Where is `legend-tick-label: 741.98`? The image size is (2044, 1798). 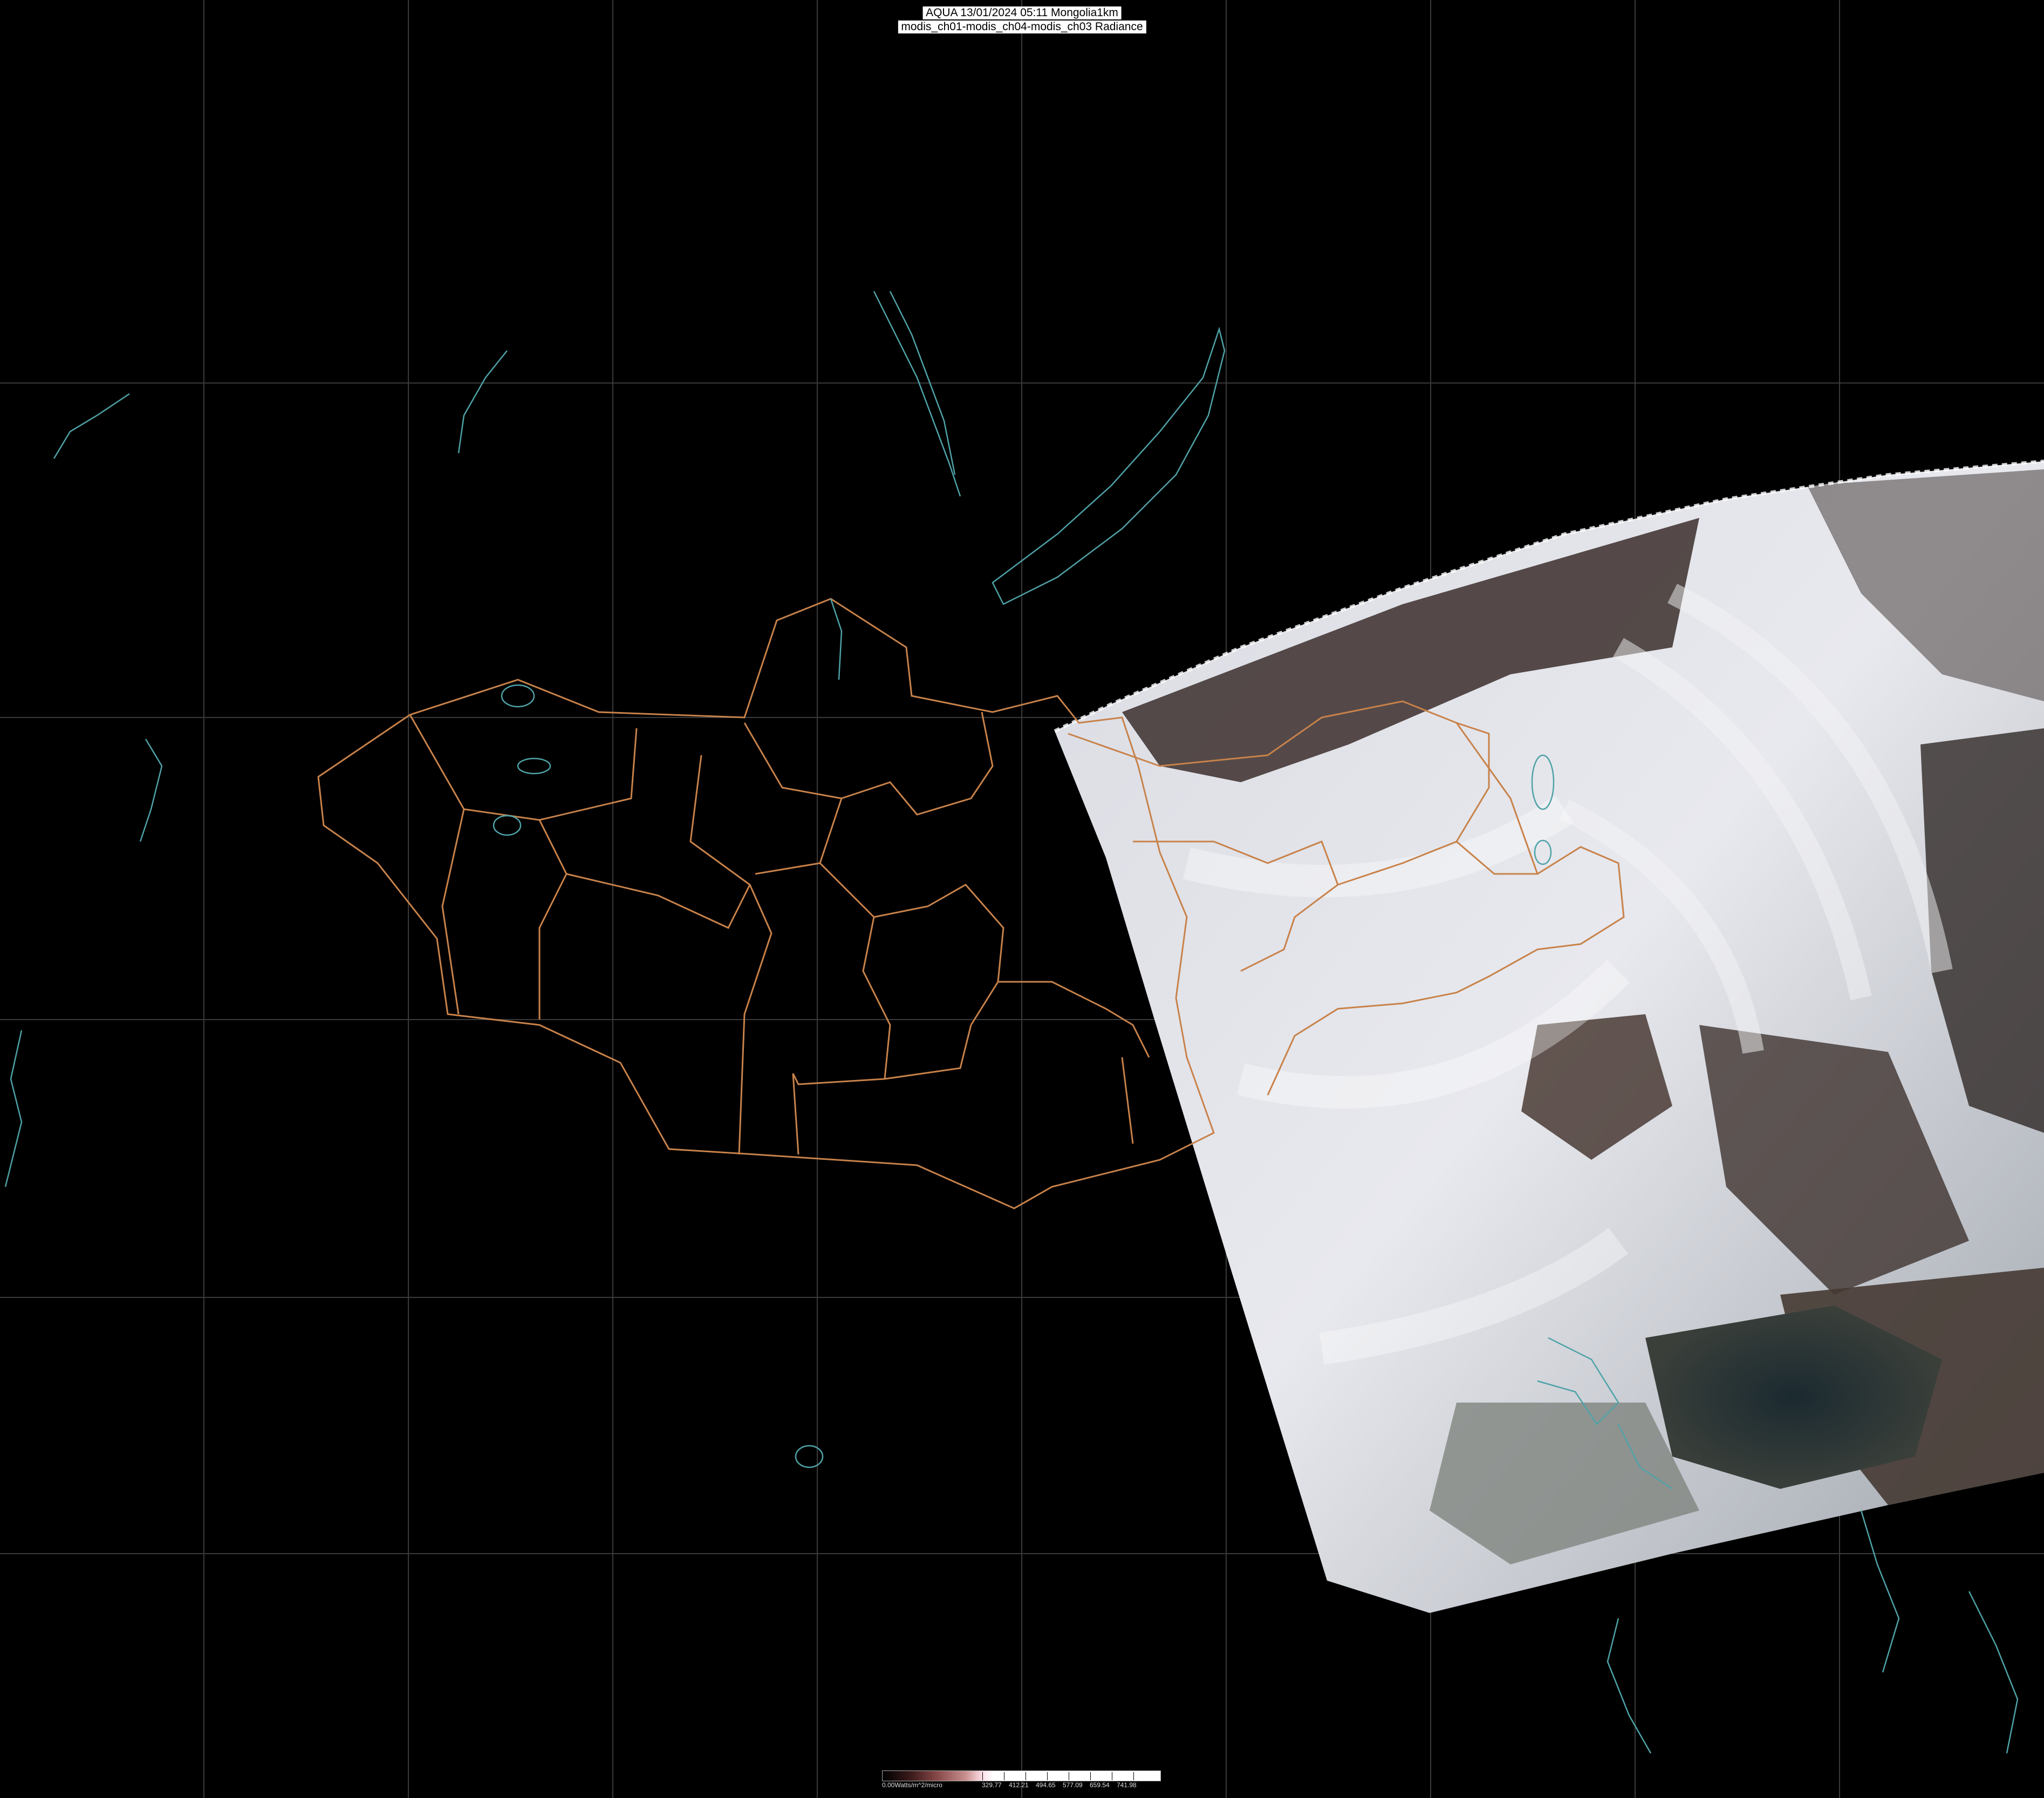
legend-tick-label: 741.98 is located at coordinates (1127, 1785).